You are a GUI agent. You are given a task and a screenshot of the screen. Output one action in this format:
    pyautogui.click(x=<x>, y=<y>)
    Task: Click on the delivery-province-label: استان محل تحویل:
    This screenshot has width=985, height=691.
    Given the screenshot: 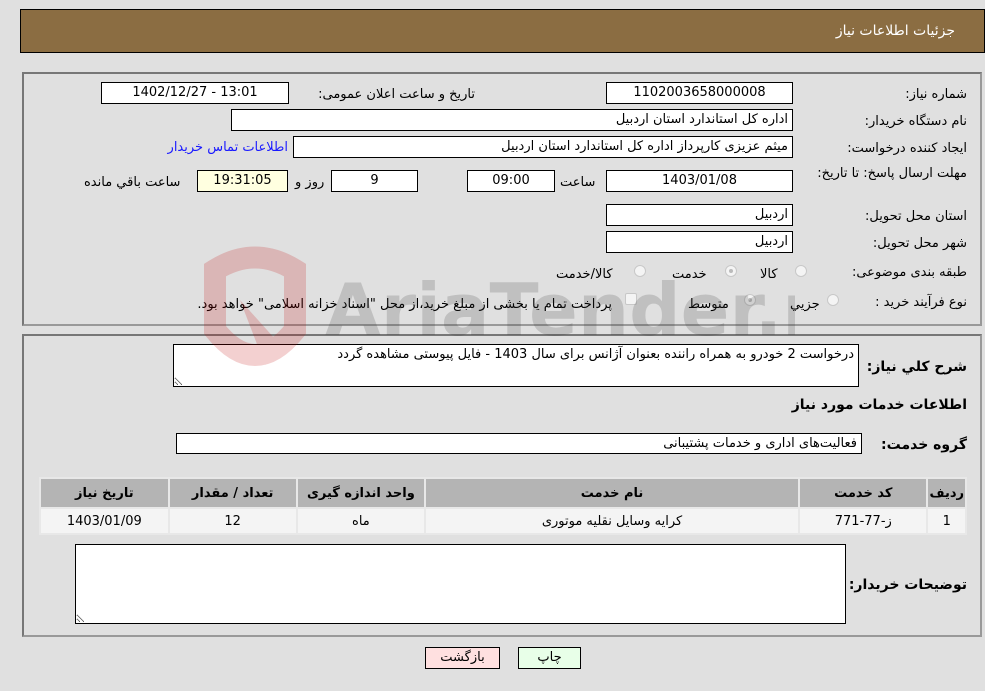 What is the action you would take?
    pyautogui.click(x=916, y=216)
    